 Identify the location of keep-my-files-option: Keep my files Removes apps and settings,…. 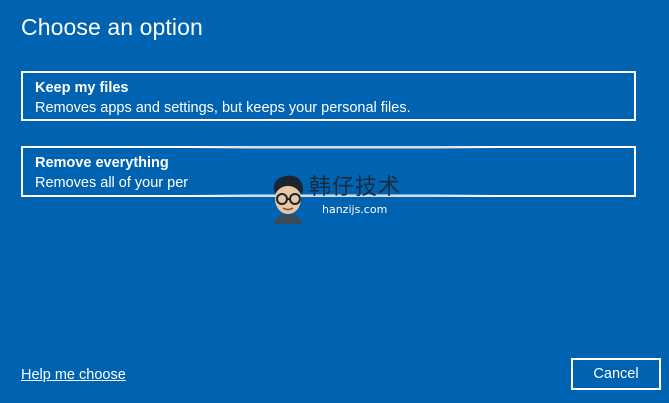
(328, 96).